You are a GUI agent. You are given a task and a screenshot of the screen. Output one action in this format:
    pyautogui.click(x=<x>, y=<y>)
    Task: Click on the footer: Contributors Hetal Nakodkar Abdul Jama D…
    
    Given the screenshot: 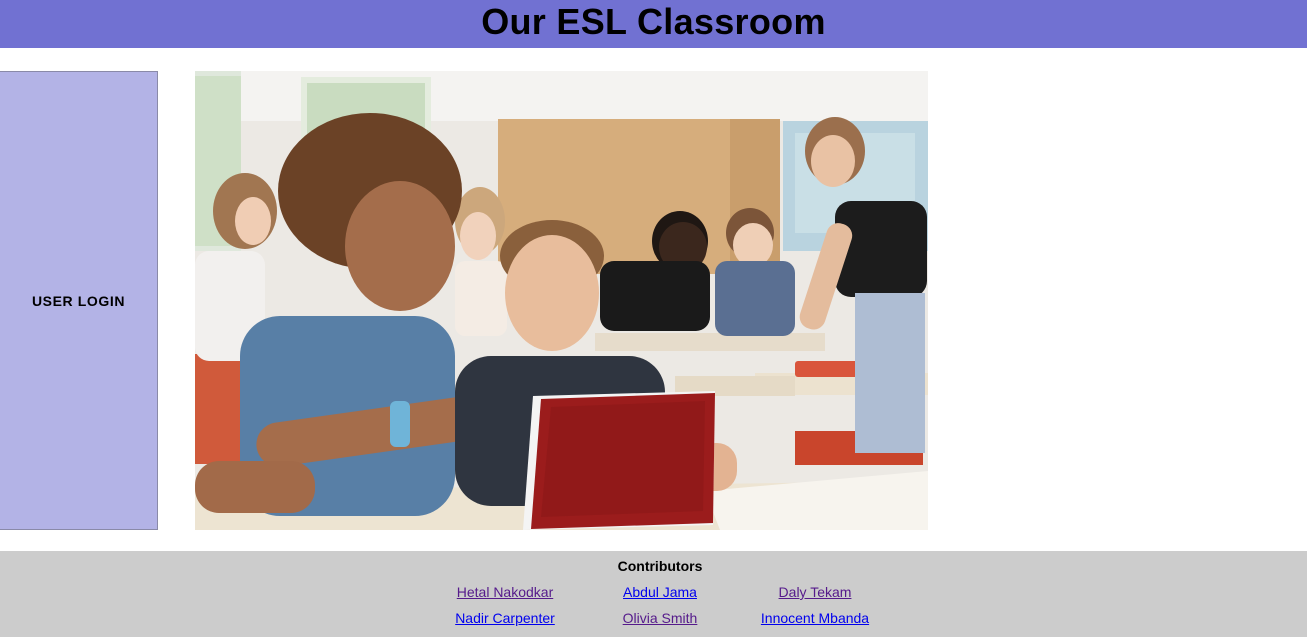 What is the action you would take?
    pyautogui.click(x=653, y=594)
    